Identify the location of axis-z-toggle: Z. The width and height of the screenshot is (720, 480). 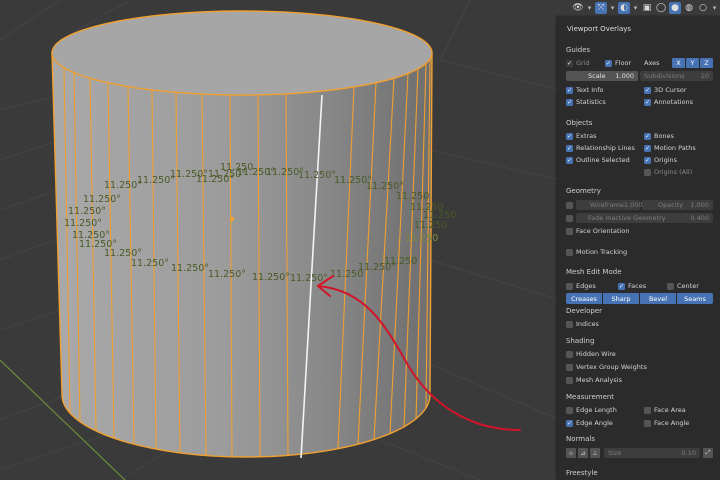
(706, 63).